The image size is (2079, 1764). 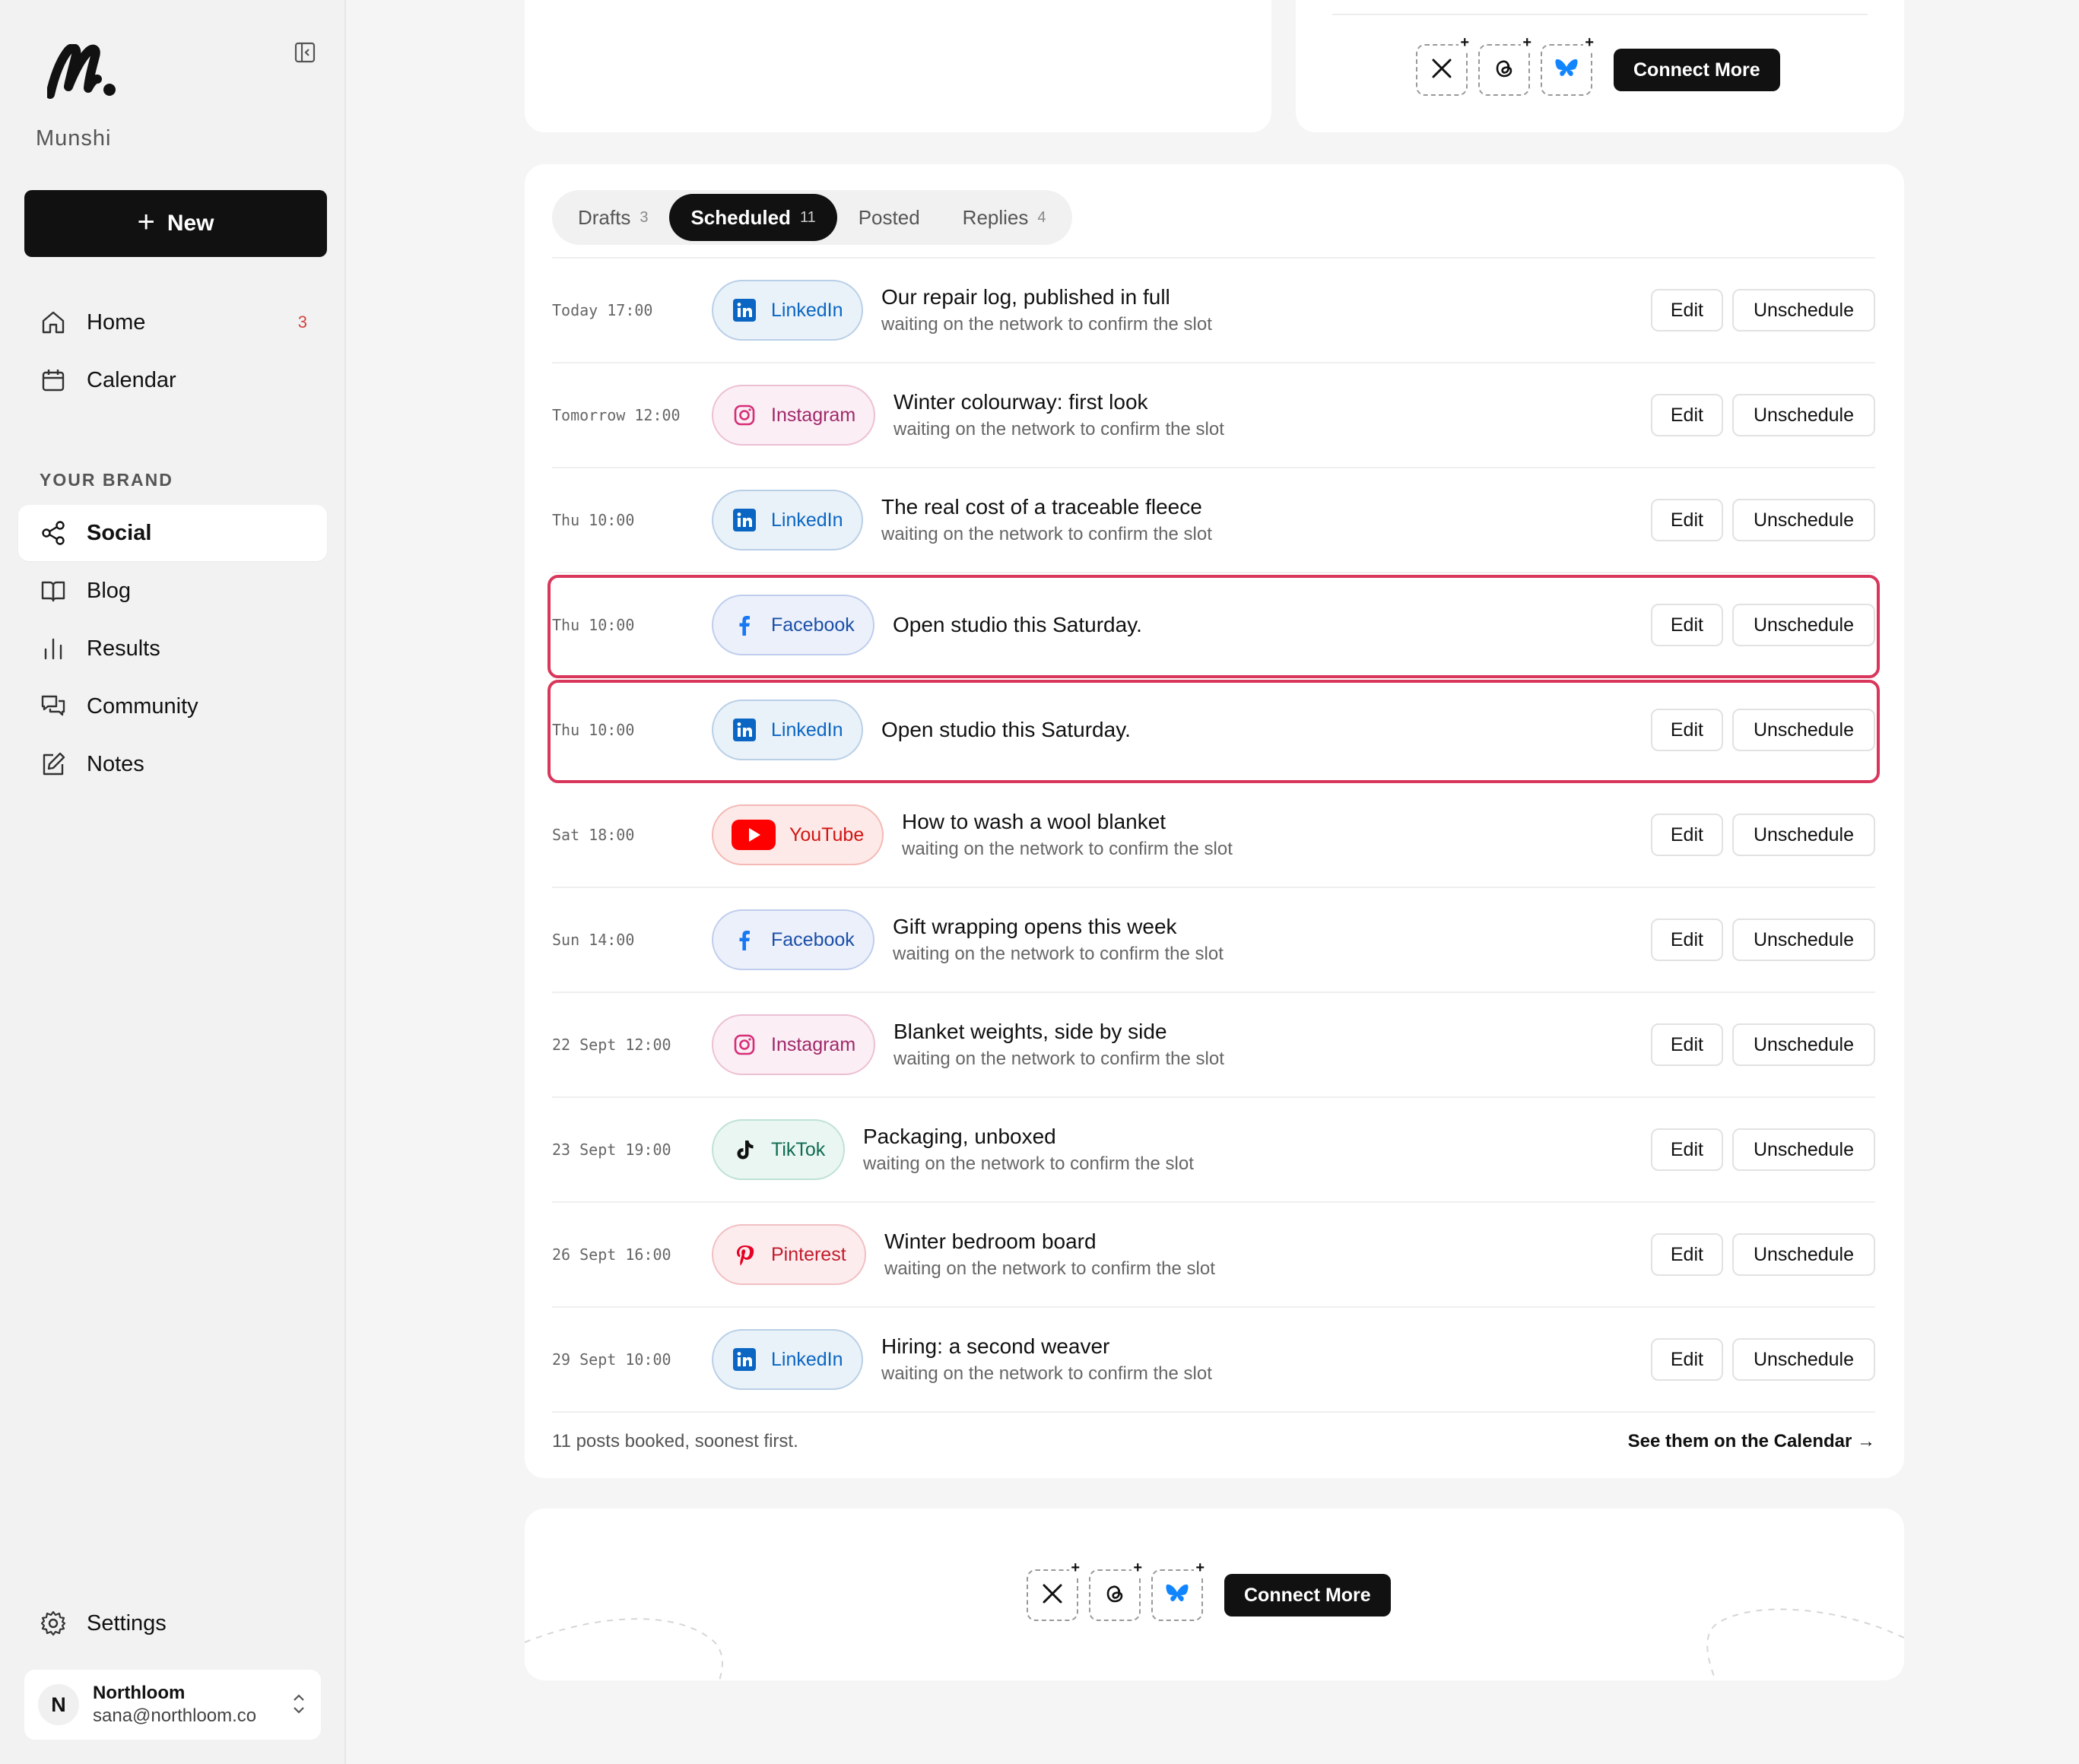 I want to click on youtube-icon, so click(x=754, y=835).